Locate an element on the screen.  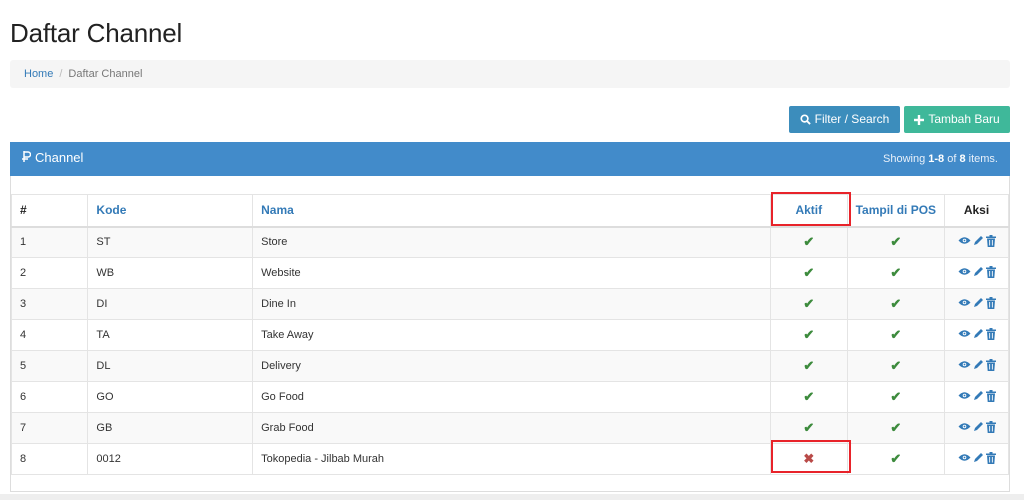
table-row: 8 0012 Tokopedia - Jilbab Murah ✖ ✔ is located at coordinates (509, 459).